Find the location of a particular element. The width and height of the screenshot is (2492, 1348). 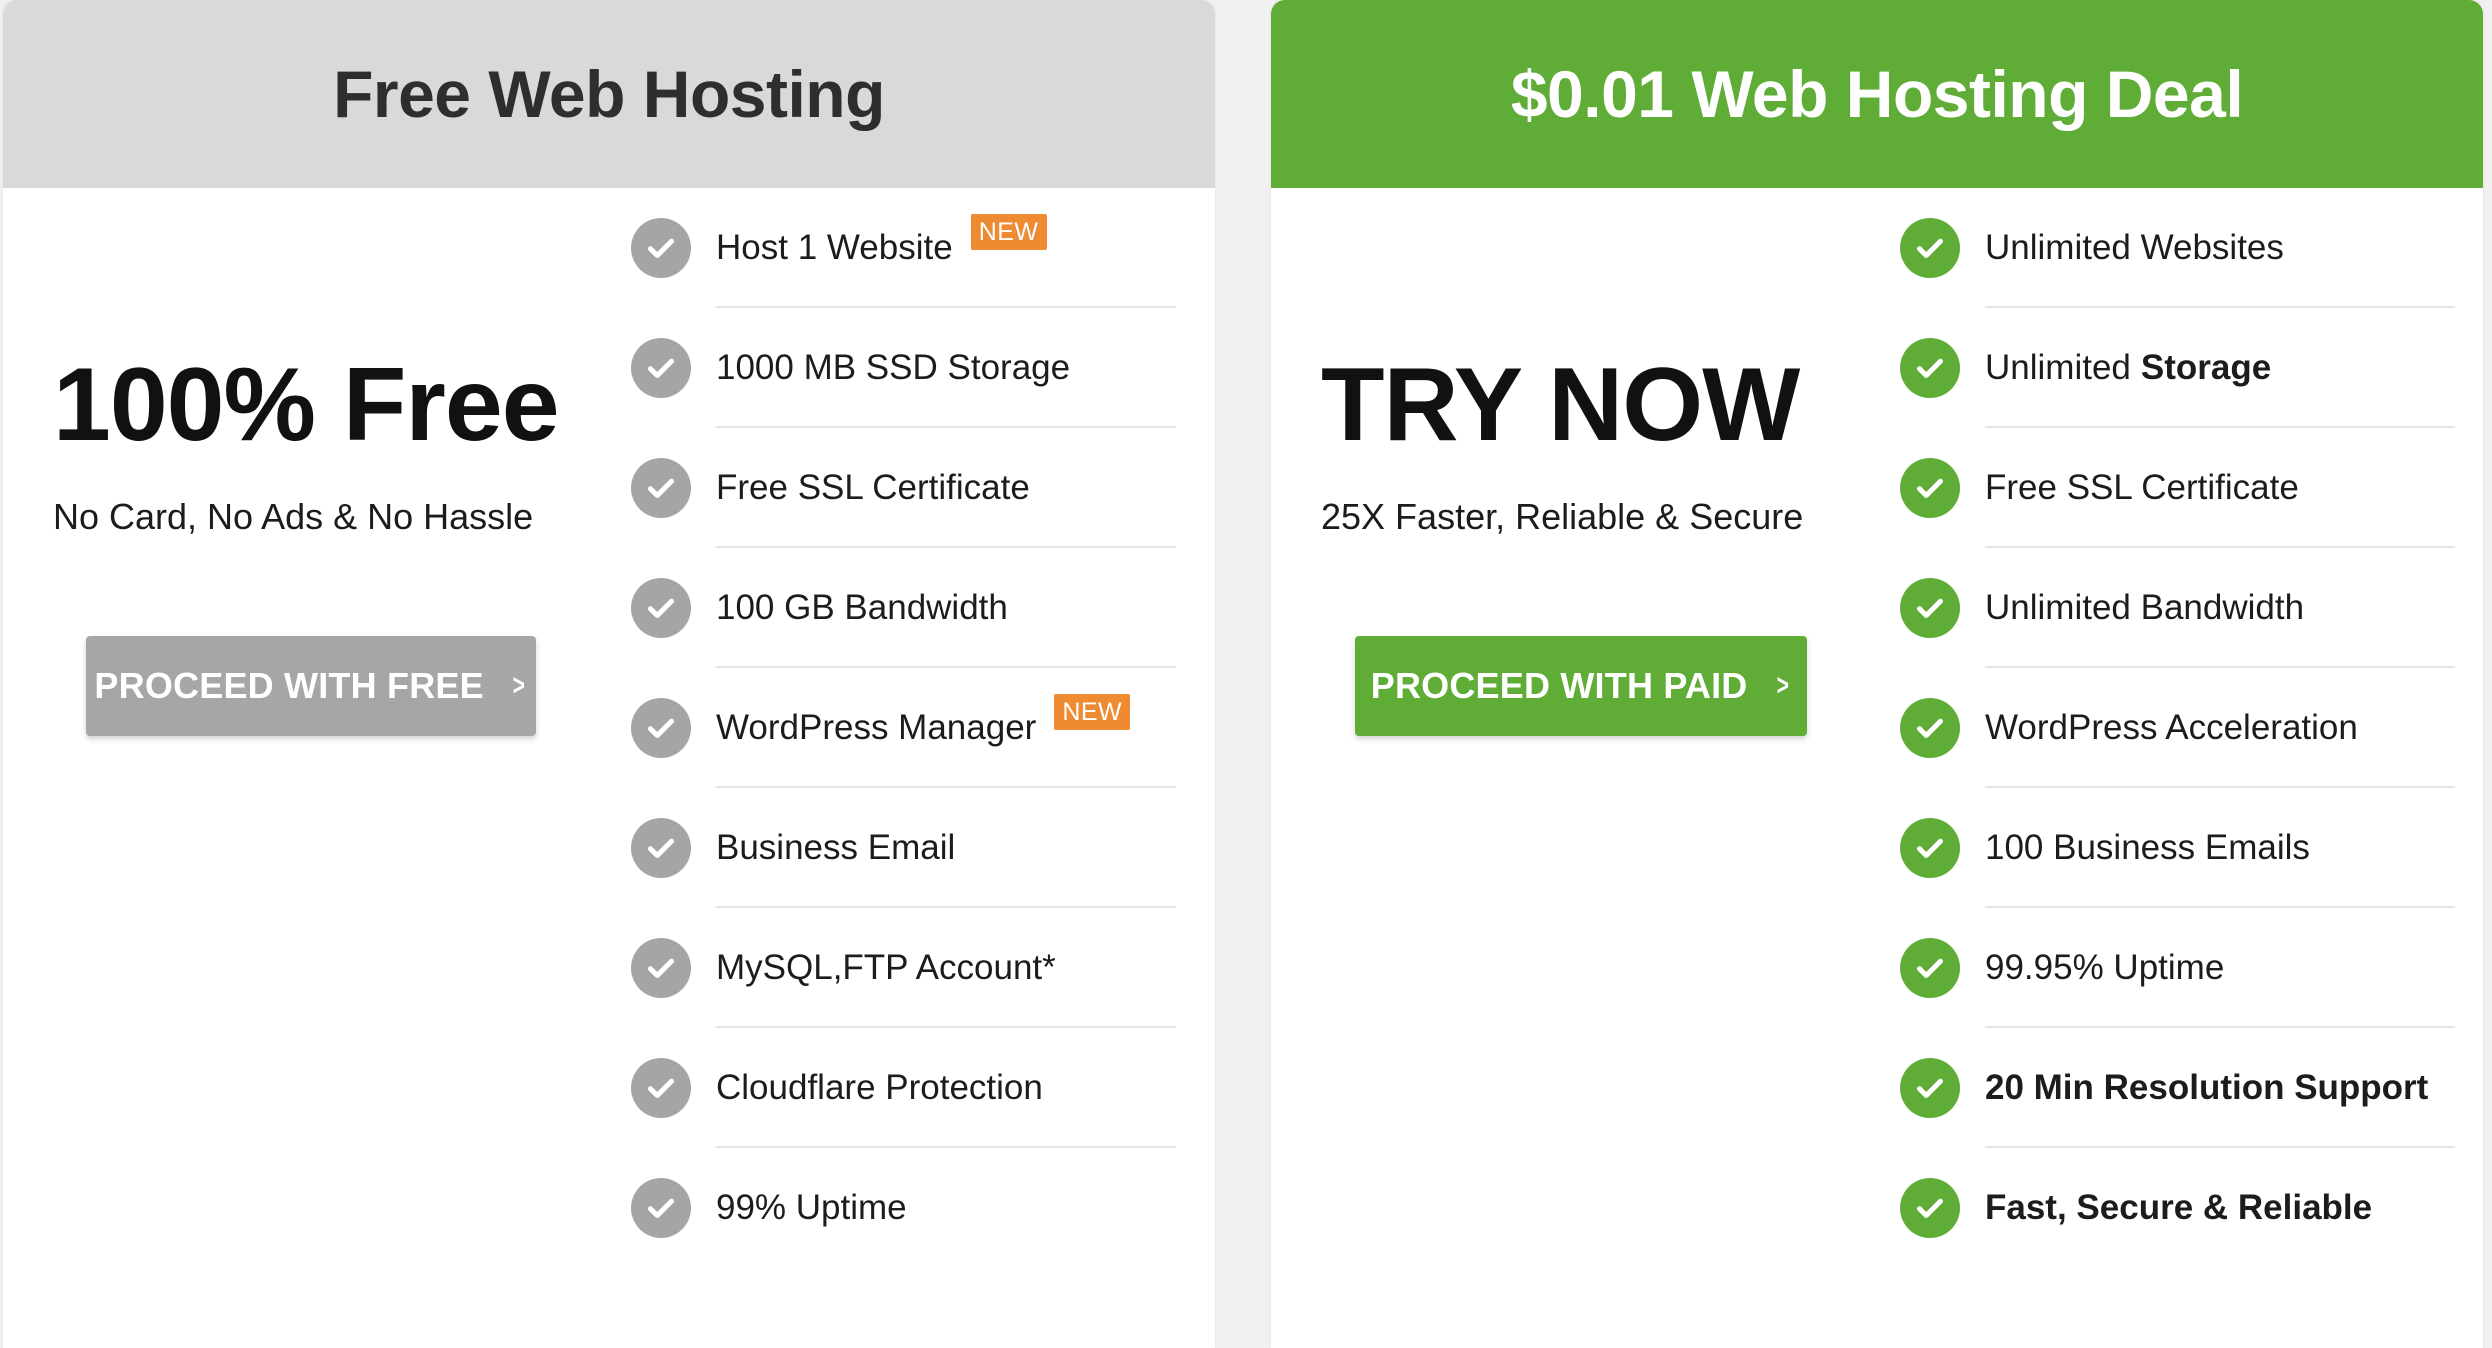

feature-item: Unlimited Storage is located at coordinates (2175, 368).